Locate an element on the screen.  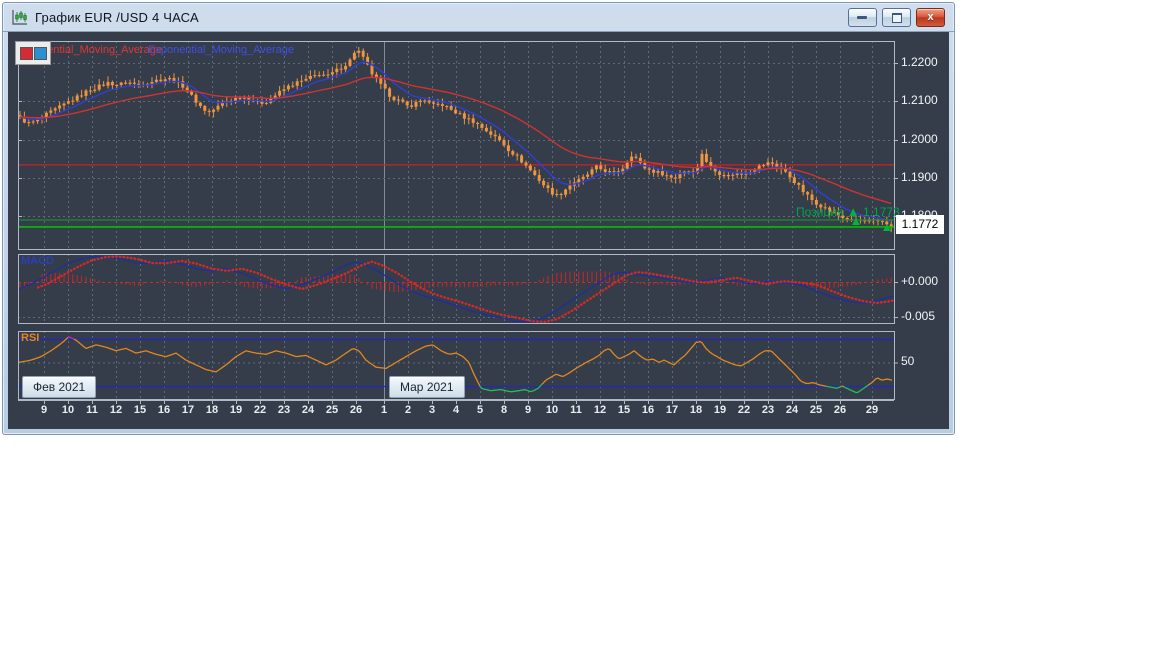
x-tick-27-day-18: 18 is located at coordinates (696, 410).